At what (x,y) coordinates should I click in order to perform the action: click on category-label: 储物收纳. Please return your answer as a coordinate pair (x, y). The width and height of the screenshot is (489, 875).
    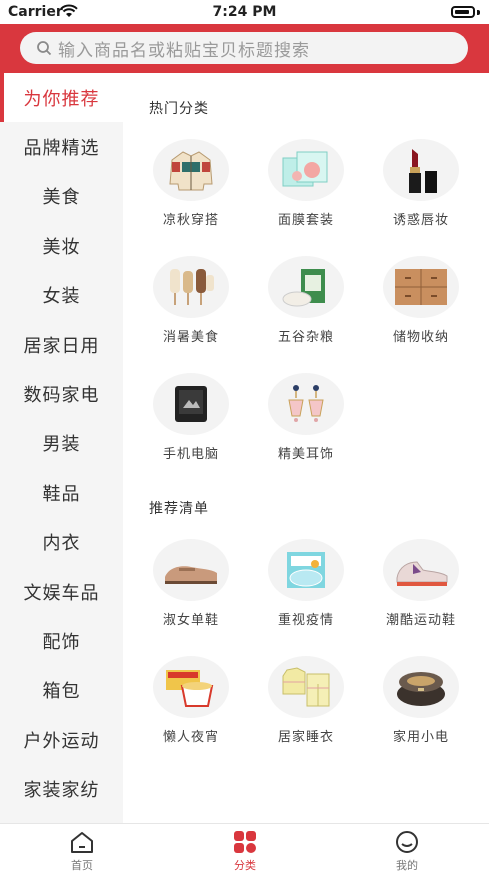
    Looking at the image, I should click on (420, 337).